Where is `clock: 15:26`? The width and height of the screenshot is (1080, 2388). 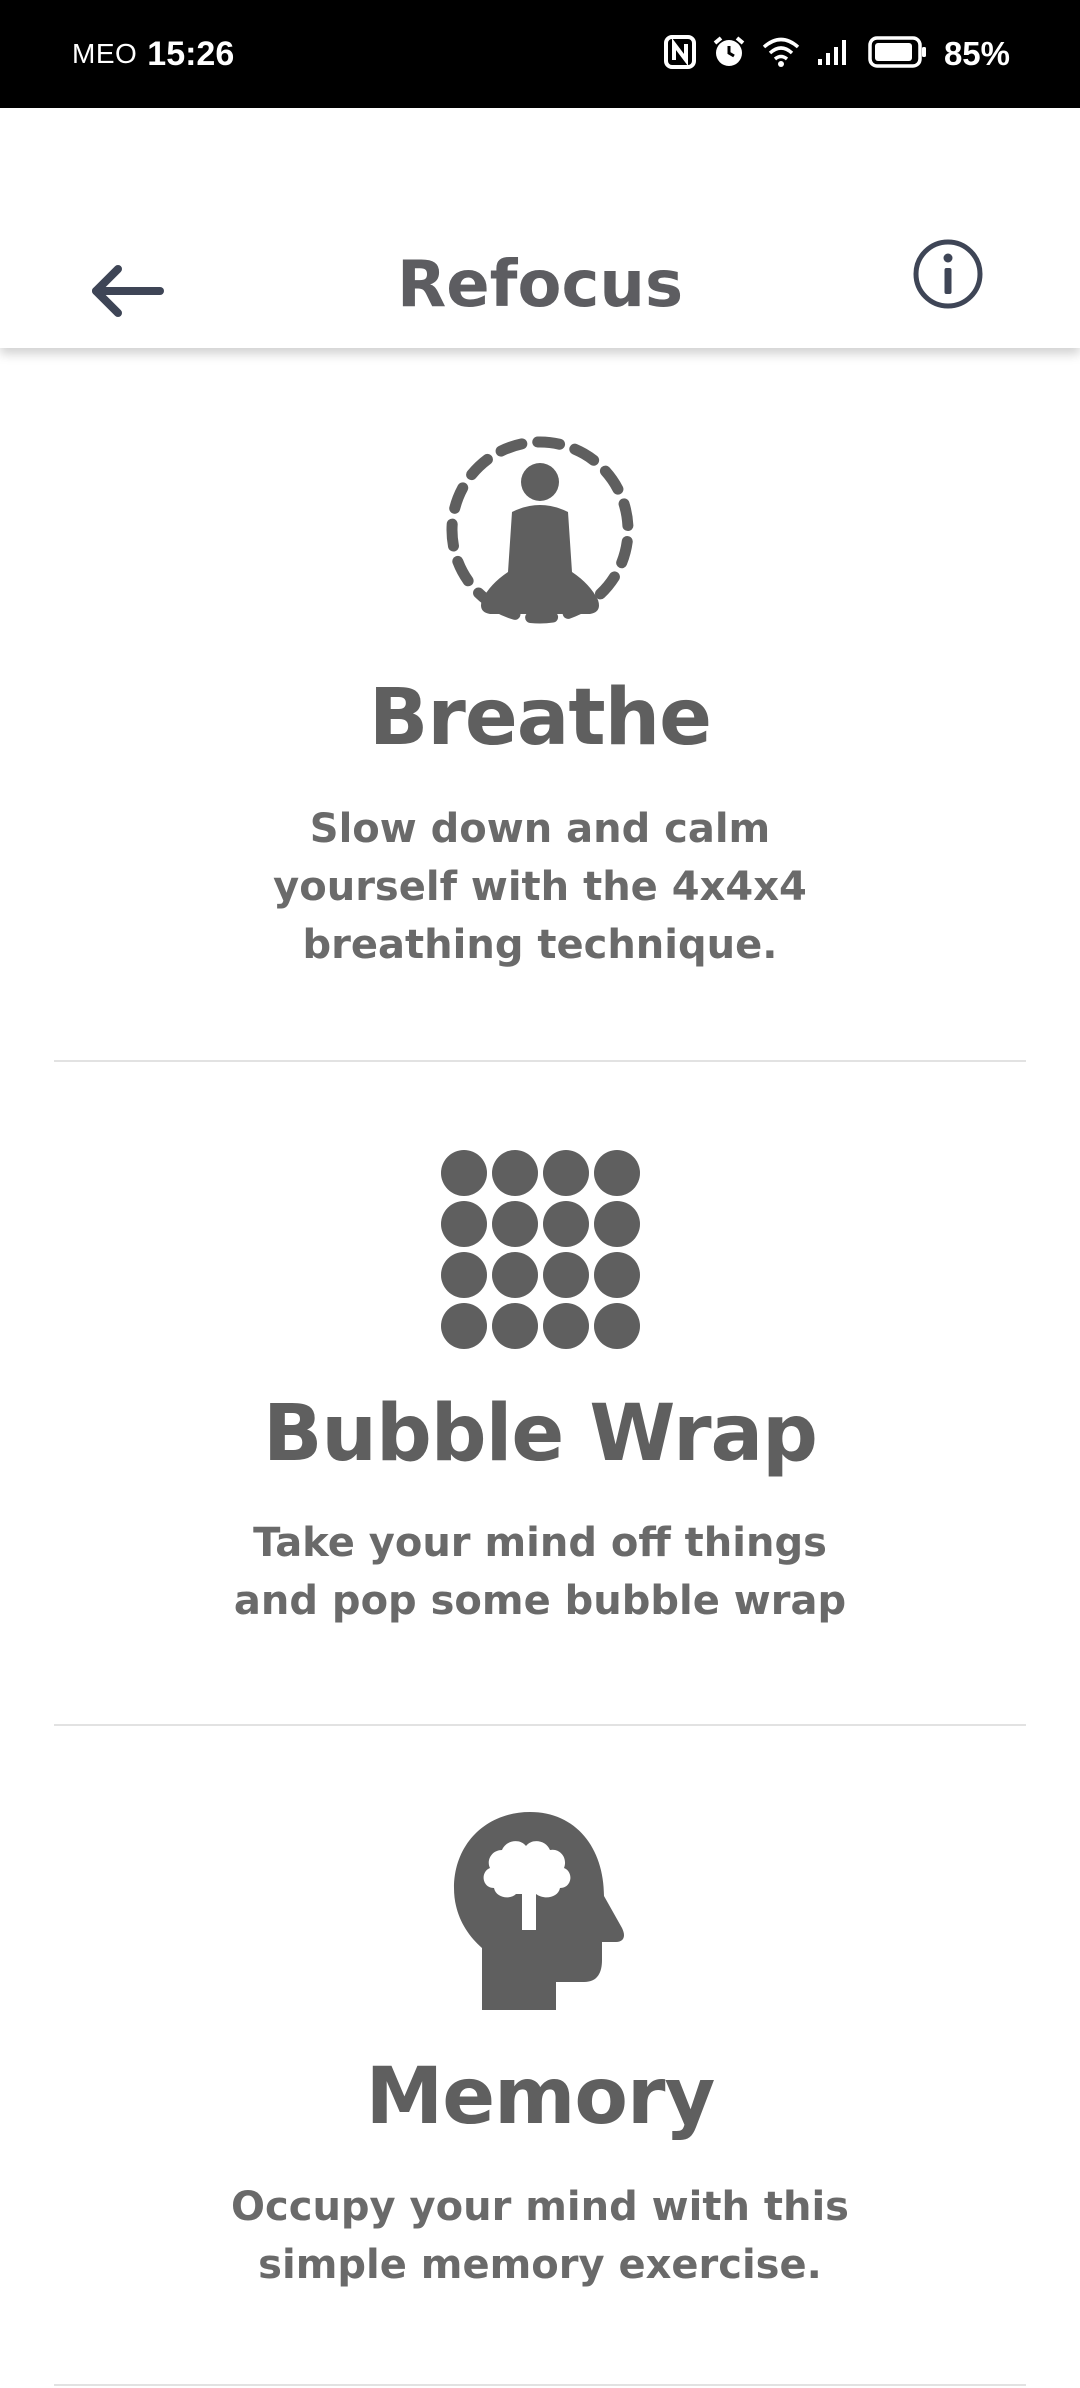
clock: 15:26 is located at coordinates (191, 53).